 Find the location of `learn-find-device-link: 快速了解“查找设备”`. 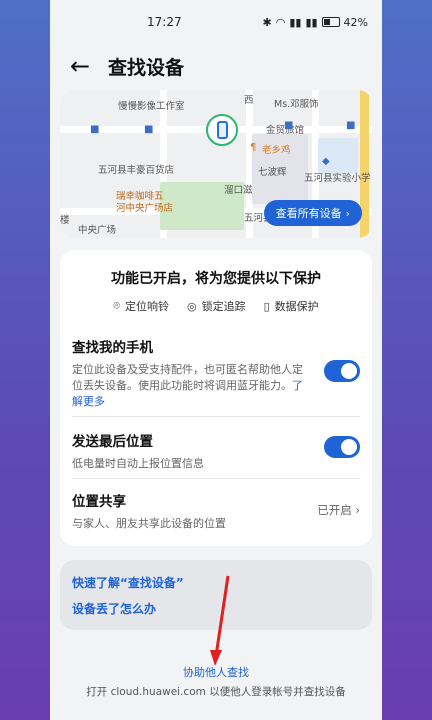

learn-find-device-link: 快速了解“查找设备” is located at coordinates (128, 582).